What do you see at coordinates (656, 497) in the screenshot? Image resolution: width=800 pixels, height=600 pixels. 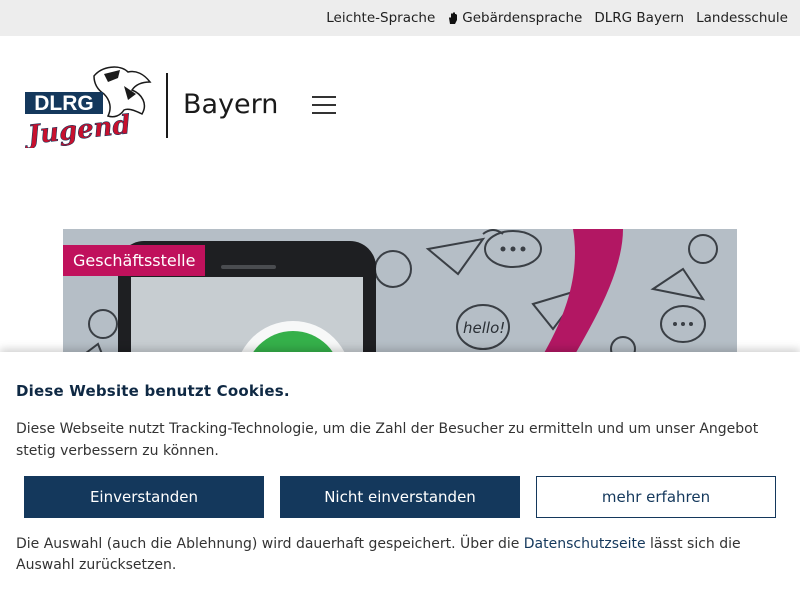 I see `more-info-button: mehr erfahren` at bounding box center [656, 497].